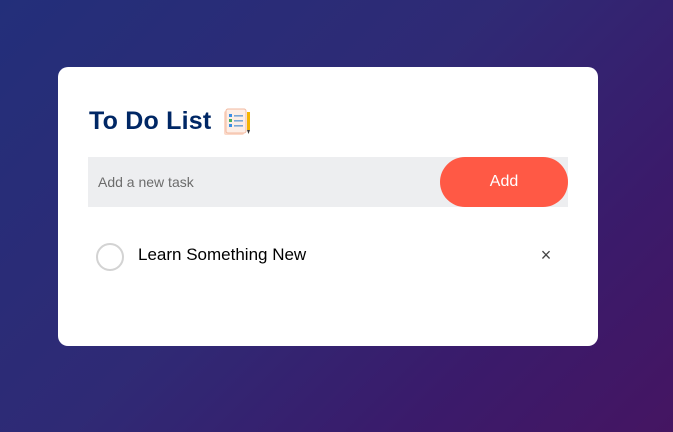 This screenshot has width=673, height=432. I want to click on close-icon: ×, so click(546, 255).